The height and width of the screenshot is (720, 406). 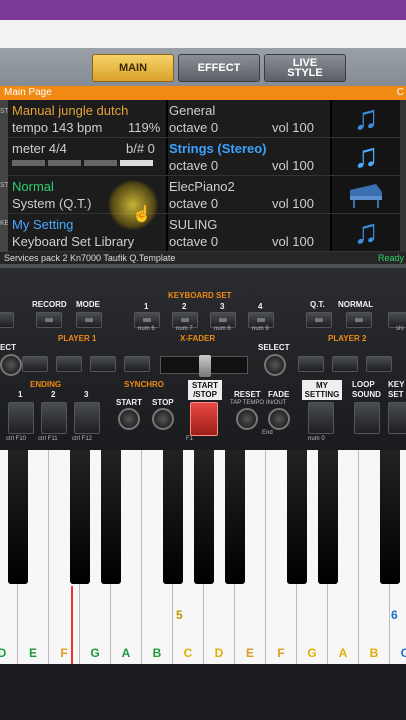 What do you see at coordinates (367, 418) in the screenshot?
I see `loop-sound-button` at bounding box center [367, 418].